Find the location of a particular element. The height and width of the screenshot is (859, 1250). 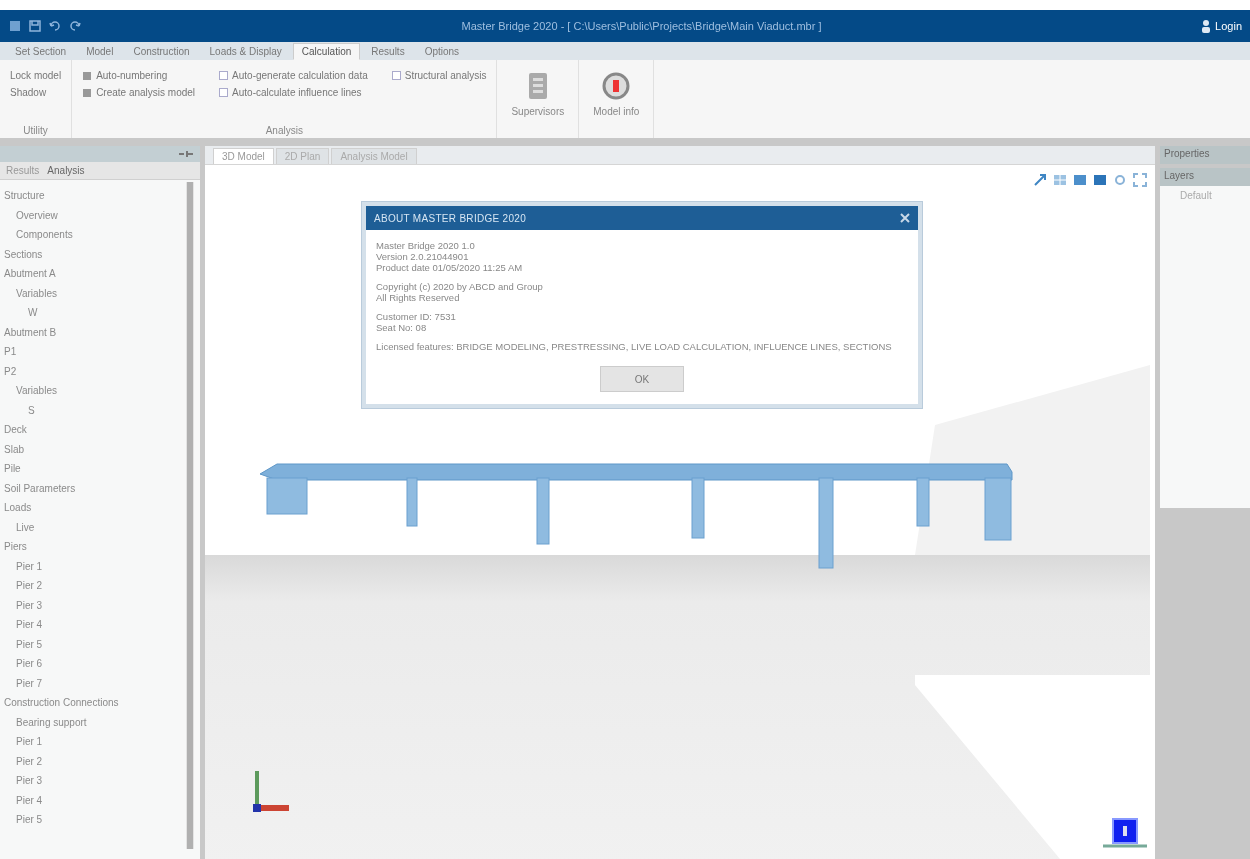

option-checkbox: Auto-calculate influence lines is located at coordinates (293, 92).